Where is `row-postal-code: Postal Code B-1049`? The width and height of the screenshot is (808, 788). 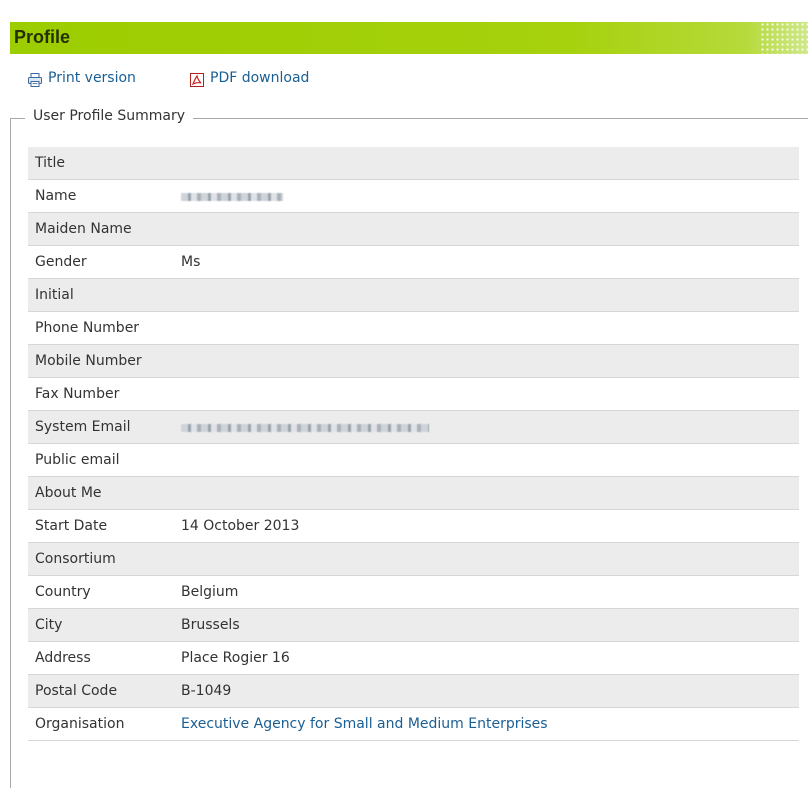
row-postal-code: Postal Code B-1049 is located at coordinates (413, 691).